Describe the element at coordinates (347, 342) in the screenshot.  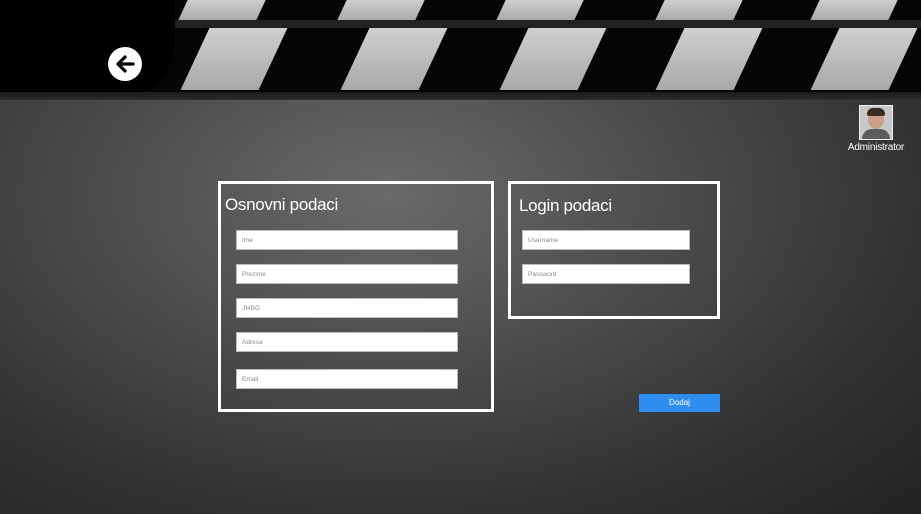
I see `address-input` at that location.